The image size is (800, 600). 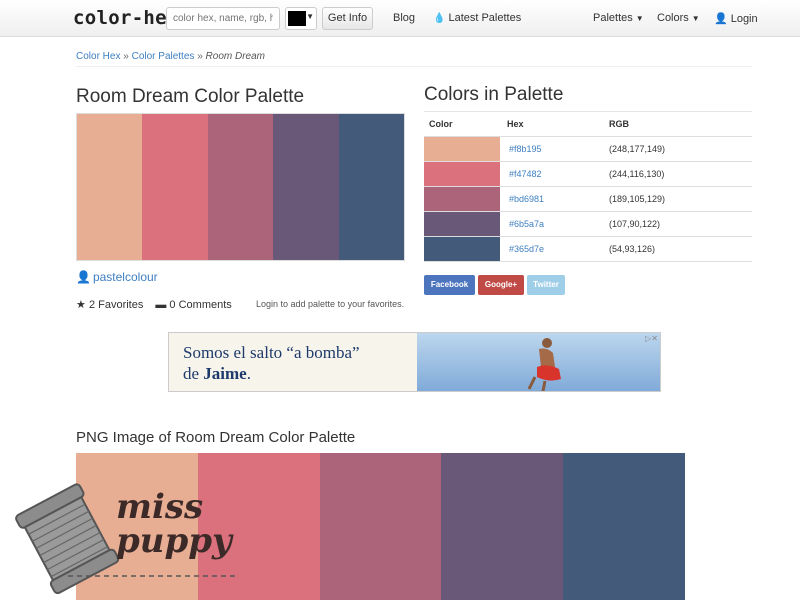 I want to click on hex-cell: #bd6981, so click(x=554, y=199).